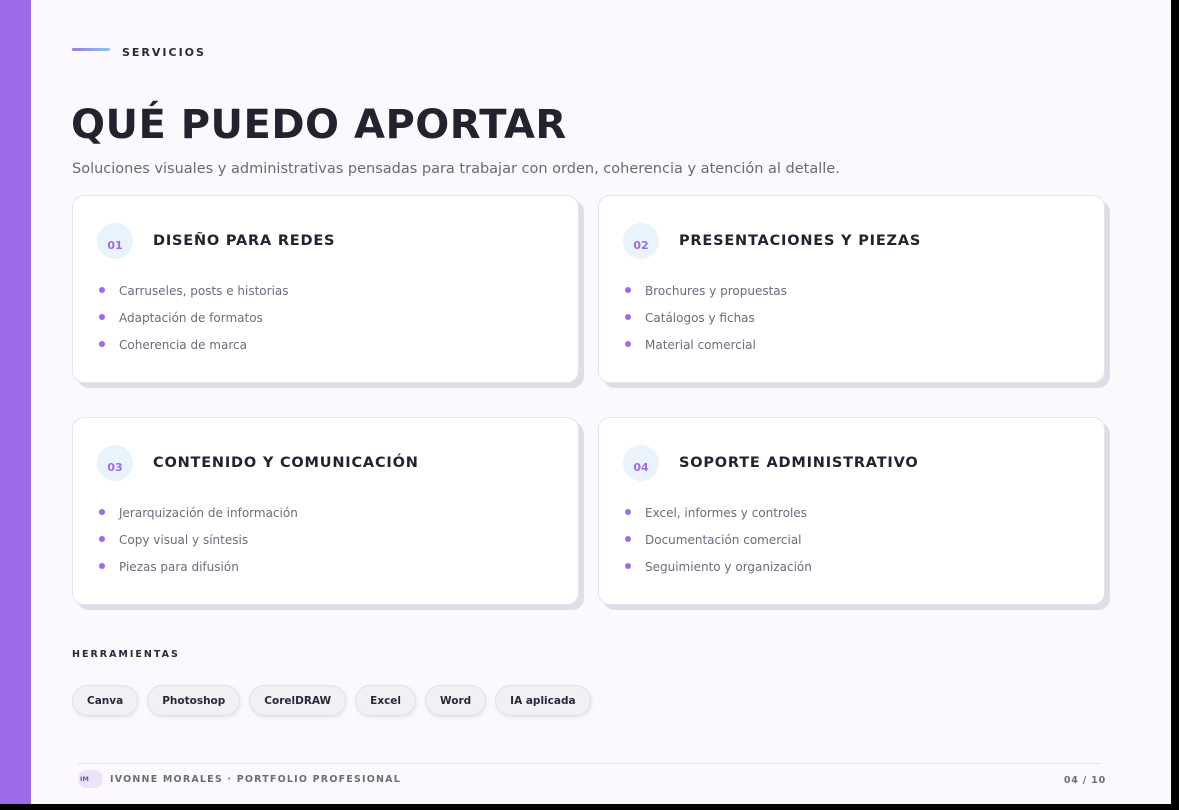 The width and height of the screenshot is (1179, 810). I want to click on list-item: Catálogos y fichas, so click(706, 317).